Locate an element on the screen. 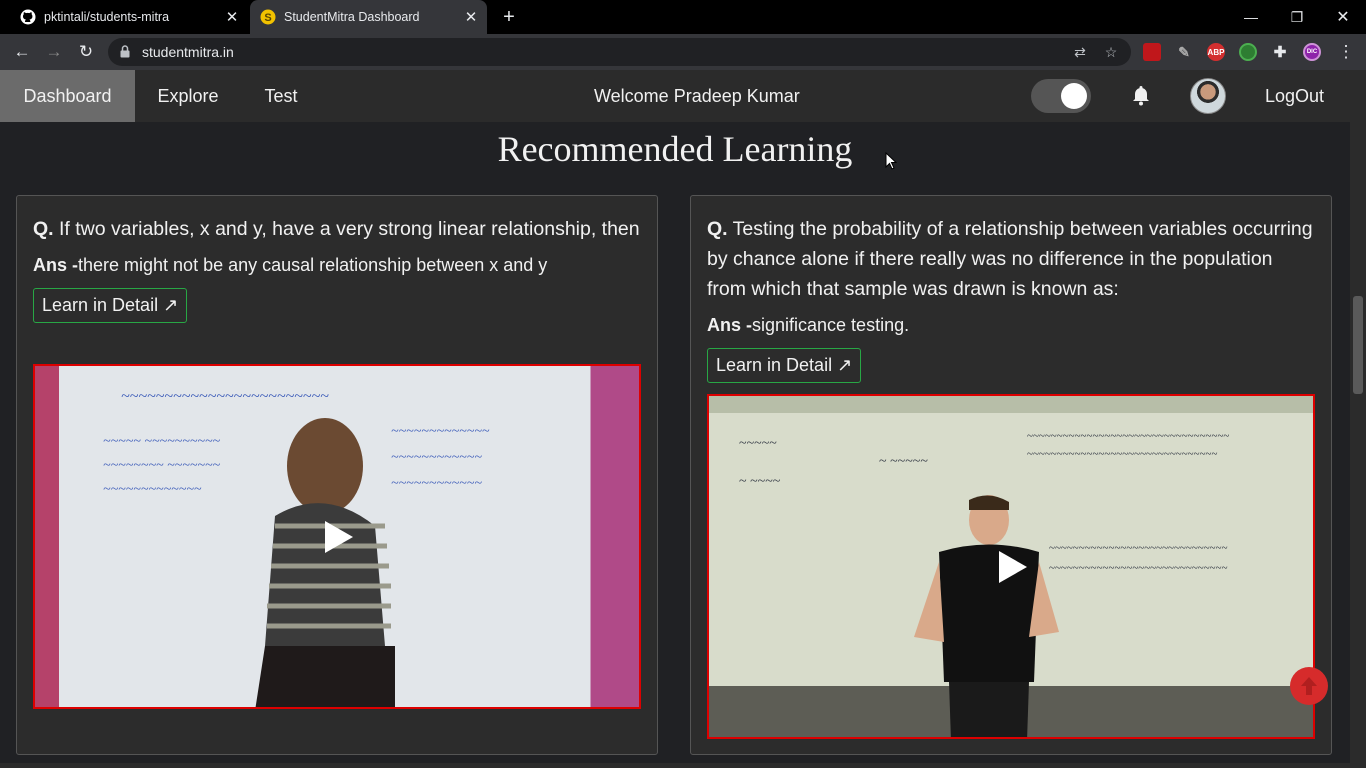  section-title: Recommended Learning is located at coordinates (675, 149).